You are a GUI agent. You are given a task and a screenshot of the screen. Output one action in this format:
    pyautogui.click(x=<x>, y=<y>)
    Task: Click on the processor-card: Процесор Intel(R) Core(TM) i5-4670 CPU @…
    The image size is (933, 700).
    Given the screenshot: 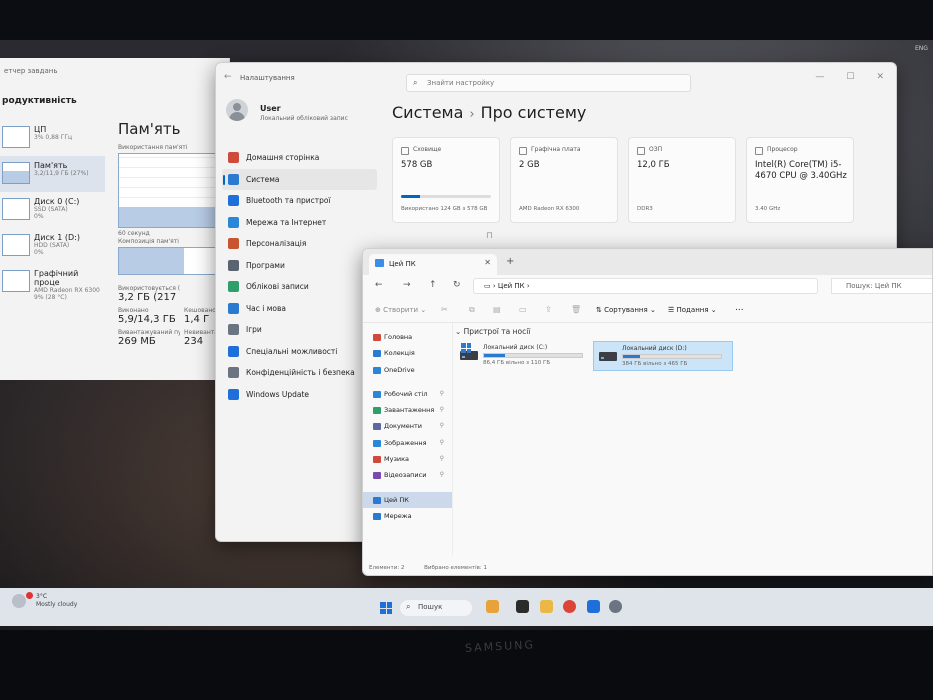 What is the action you would take?
    pyautogui.click(x=800, y=180)
    